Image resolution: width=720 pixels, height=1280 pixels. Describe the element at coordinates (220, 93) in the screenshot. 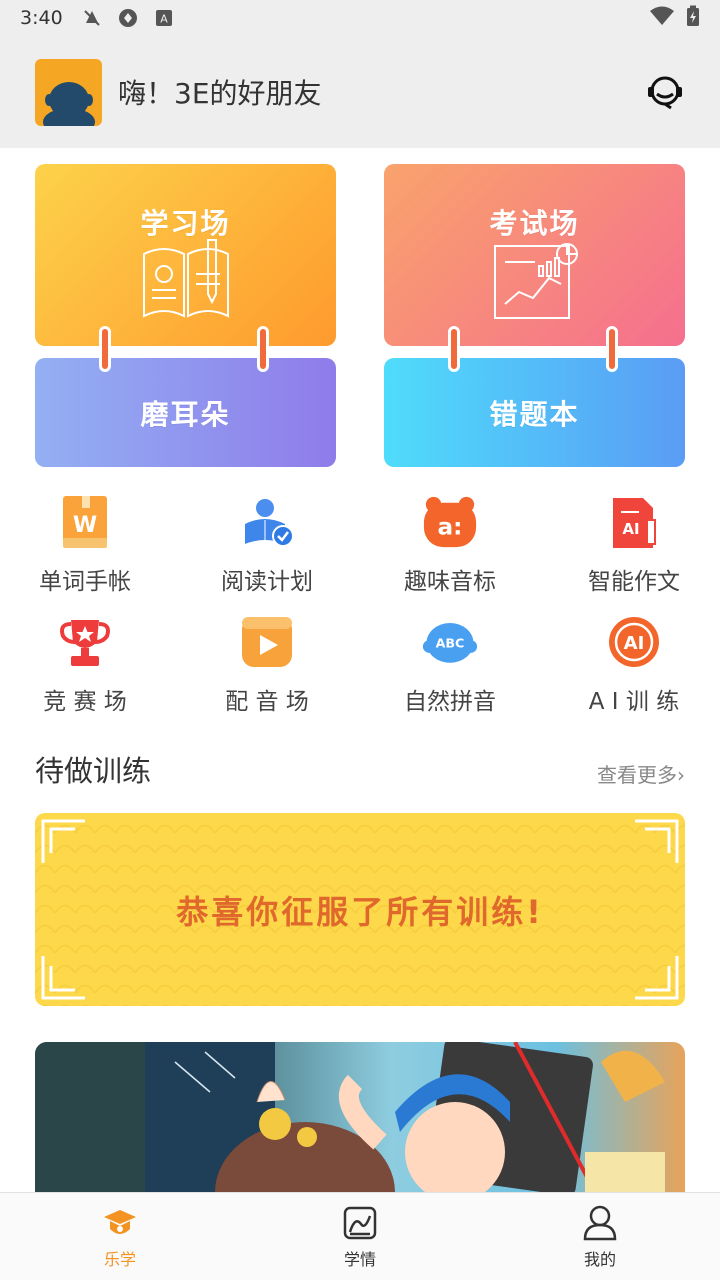

I see `greeting-text: 嗨！3E的好朋友` at that location.